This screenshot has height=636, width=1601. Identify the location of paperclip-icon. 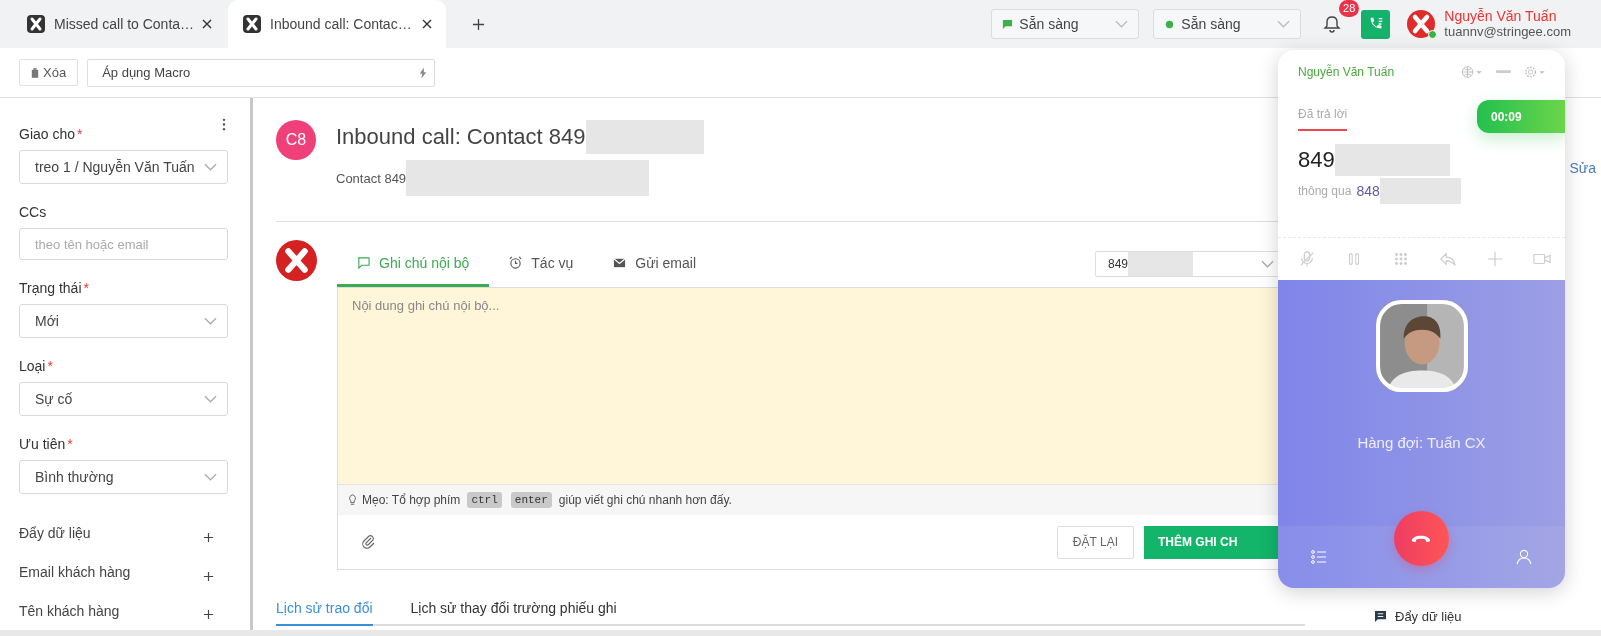
(369, 542).